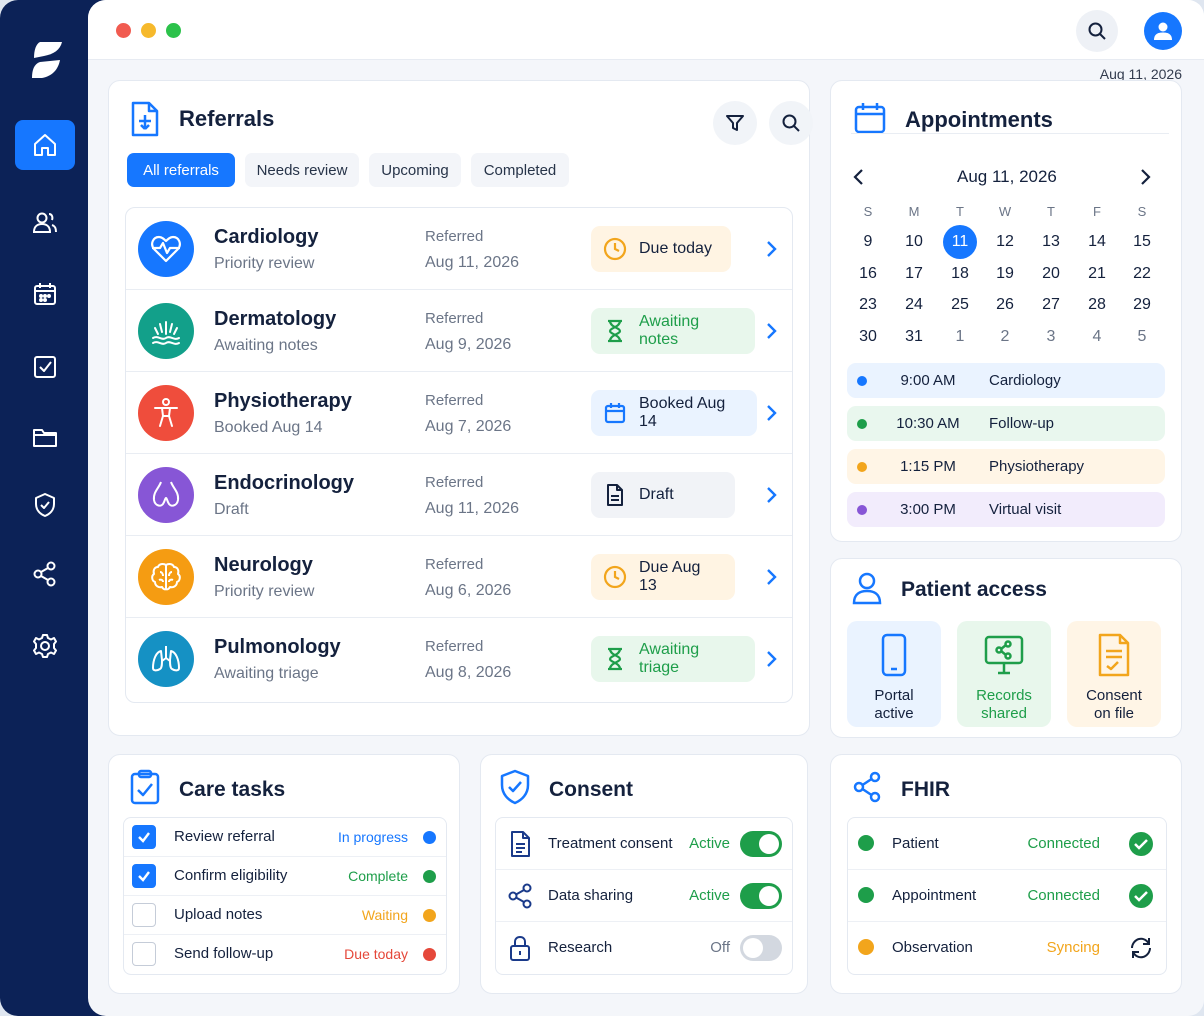 This screenshot has width=1204, height=1016. Describe the element at coordinates (868, 242) in the screenshot. I see `calendar-day: 9` at that location.